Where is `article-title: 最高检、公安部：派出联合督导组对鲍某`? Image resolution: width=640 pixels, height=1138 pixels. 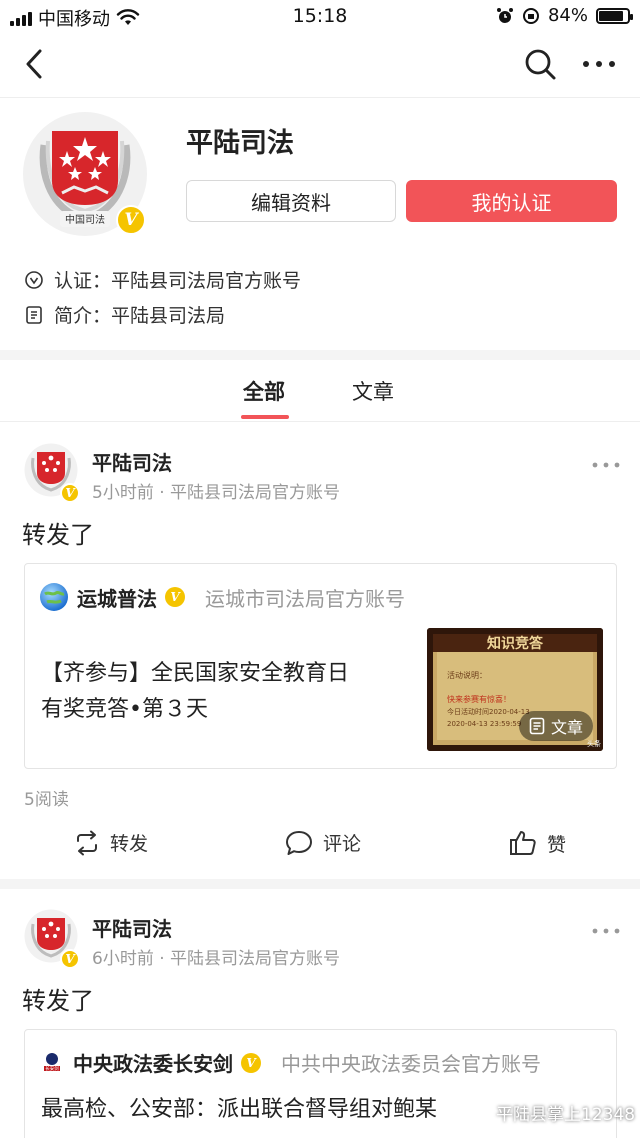
article-title: 最高检、公安部：派出联合督导组对鲍某 is located at coordinates (239, 1110).